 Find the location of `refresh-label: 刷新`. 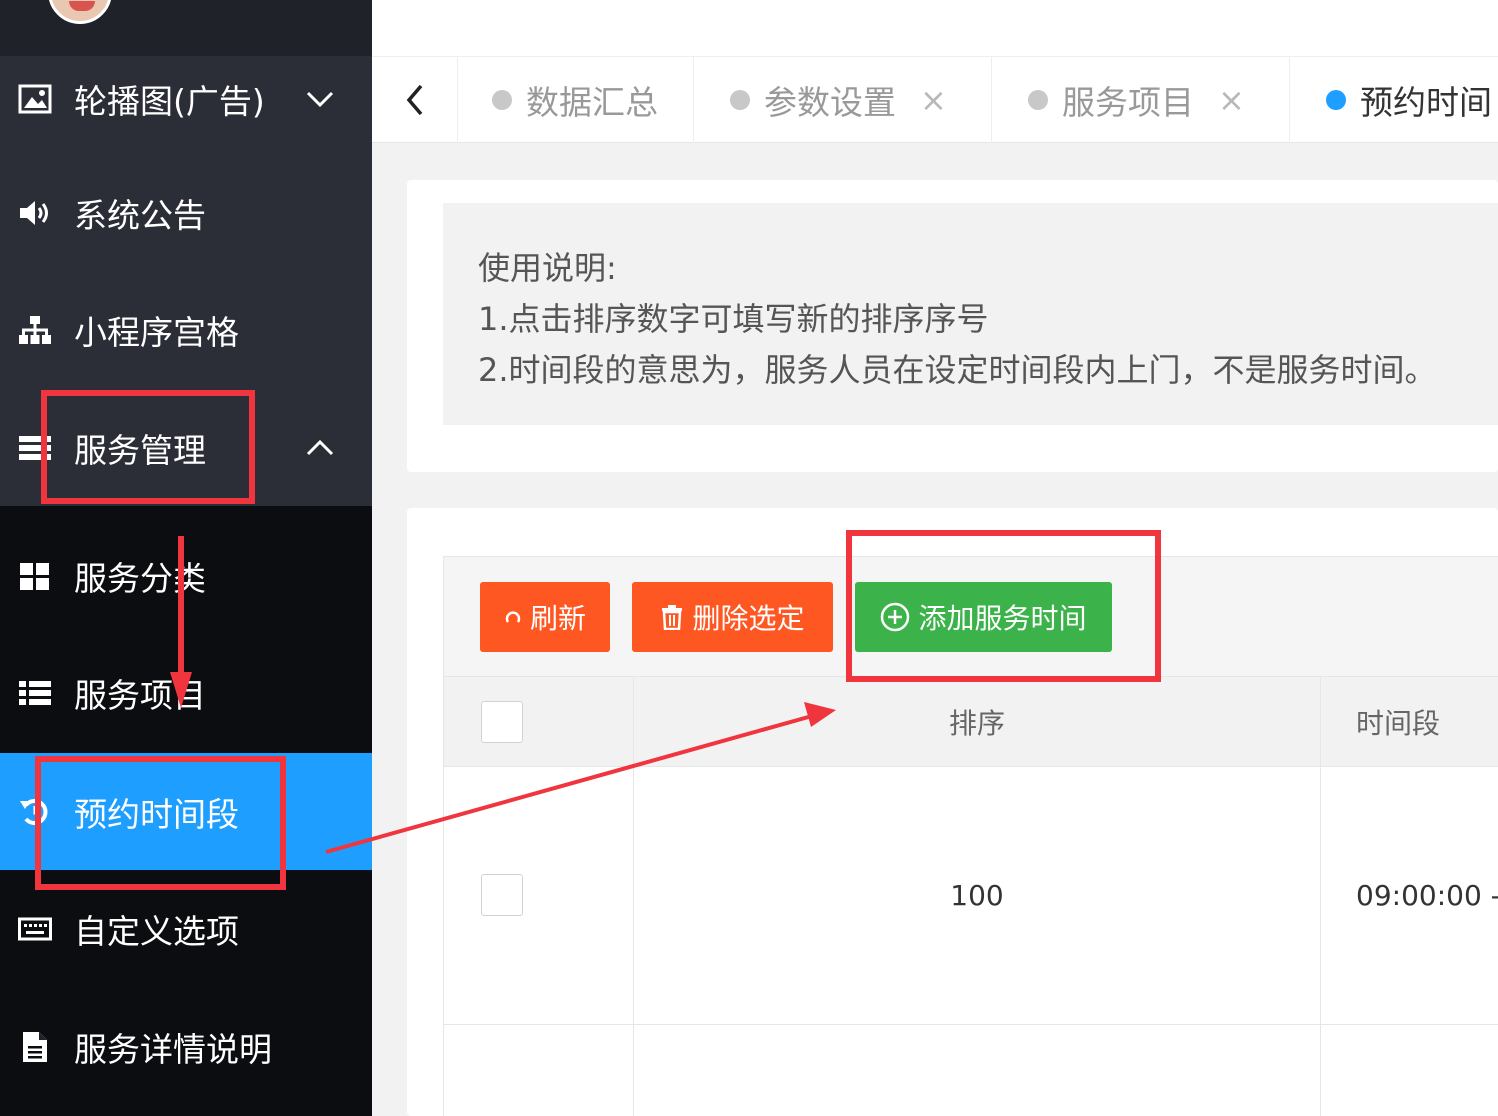

refresh-label: 刷新 is located at coordinates (557, 618).